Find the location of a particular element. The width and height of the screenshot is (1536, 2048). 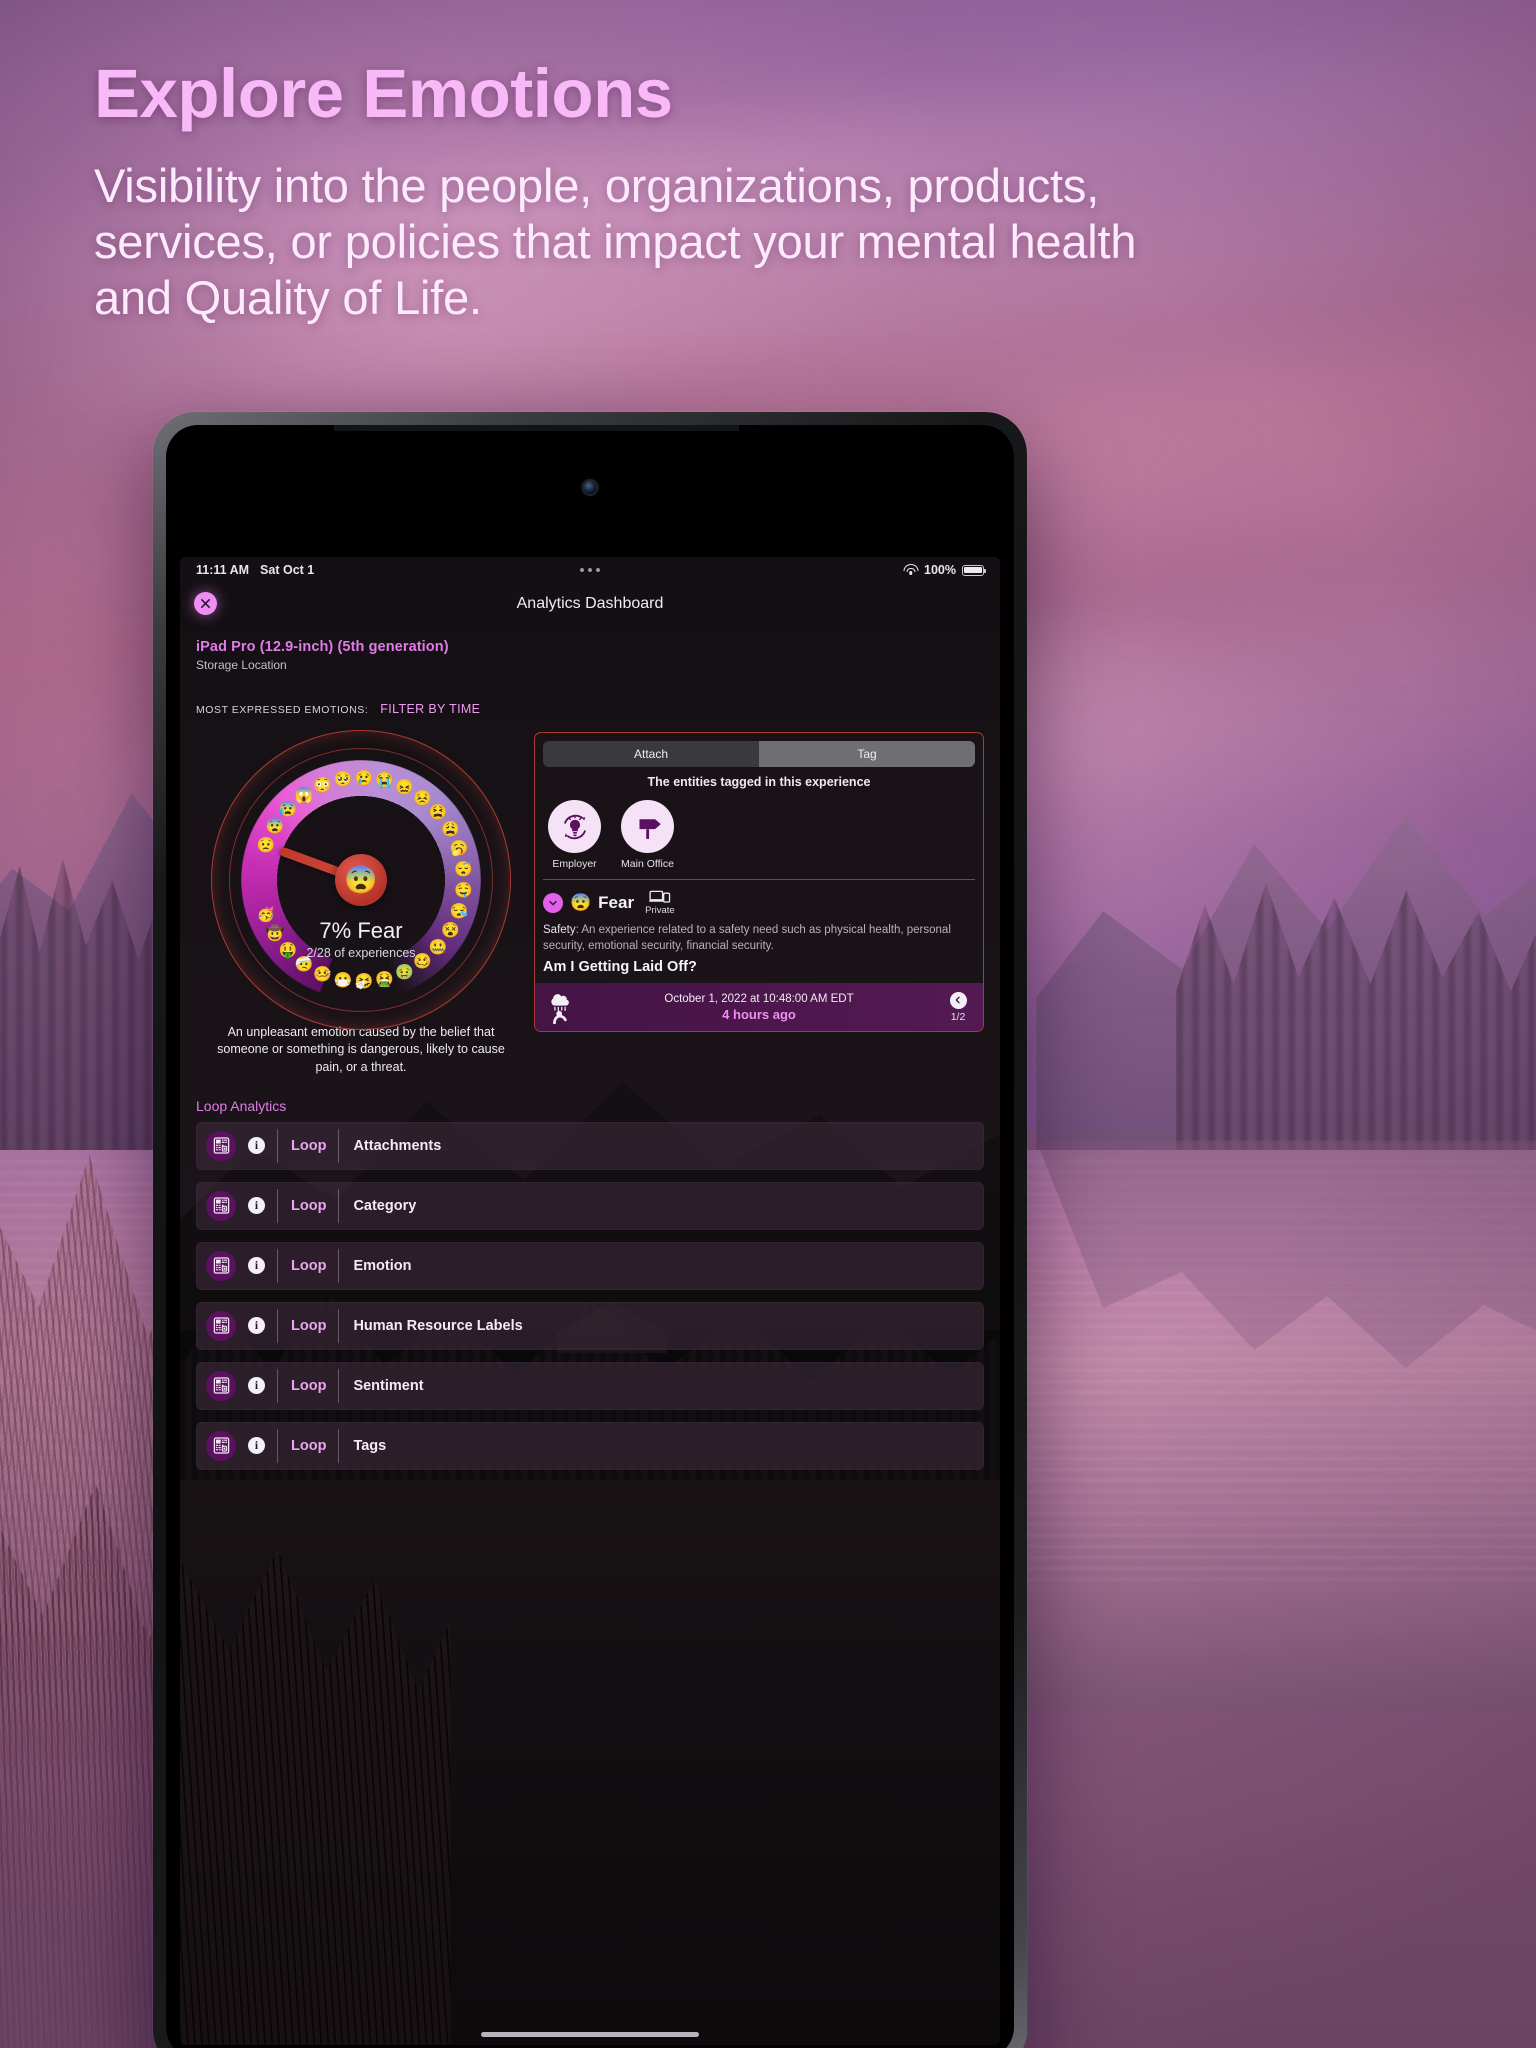

gauge-emoji: 😣 is located at coordinates (423, 798).